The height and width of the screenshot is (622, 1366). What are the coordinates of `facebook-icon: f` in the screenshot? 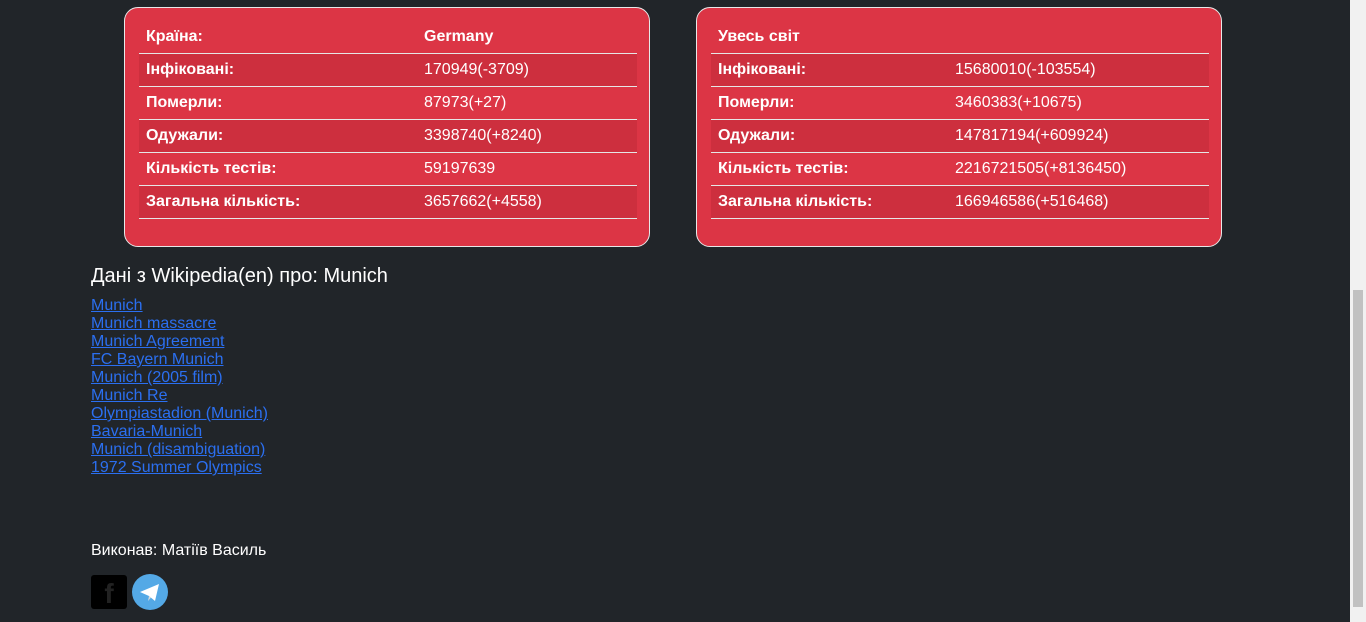 It's located at (109, 592).